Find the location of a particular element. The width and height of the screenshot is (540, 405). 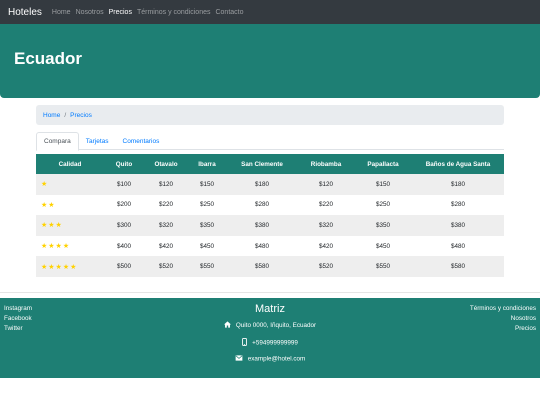

footer-nav-links: Términos y condiciones Nosotros Precios is located at coordinates (503, 319).